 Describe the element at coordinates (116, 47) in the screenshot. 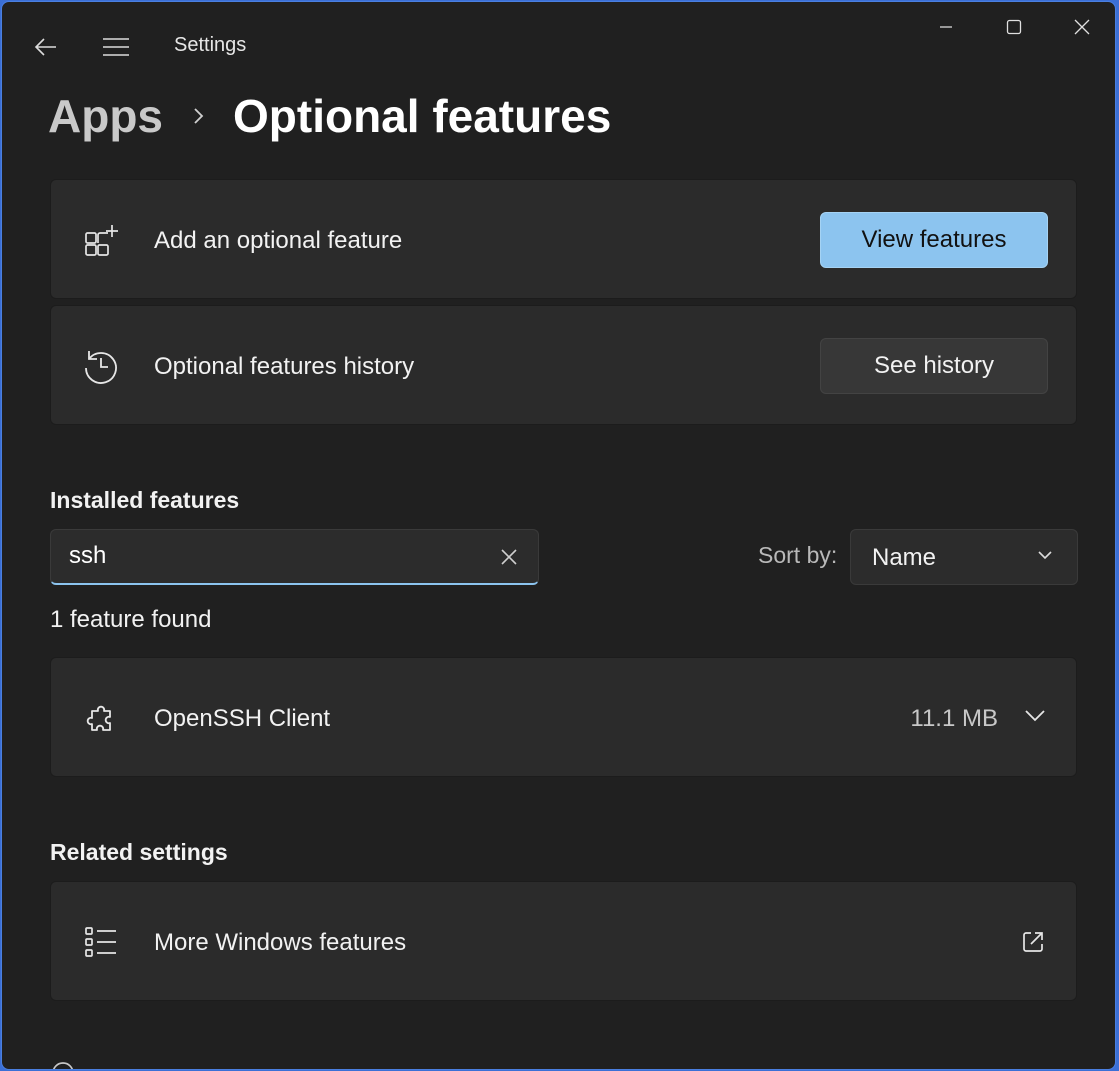

I see `hamburger-menu-icon` at that location.